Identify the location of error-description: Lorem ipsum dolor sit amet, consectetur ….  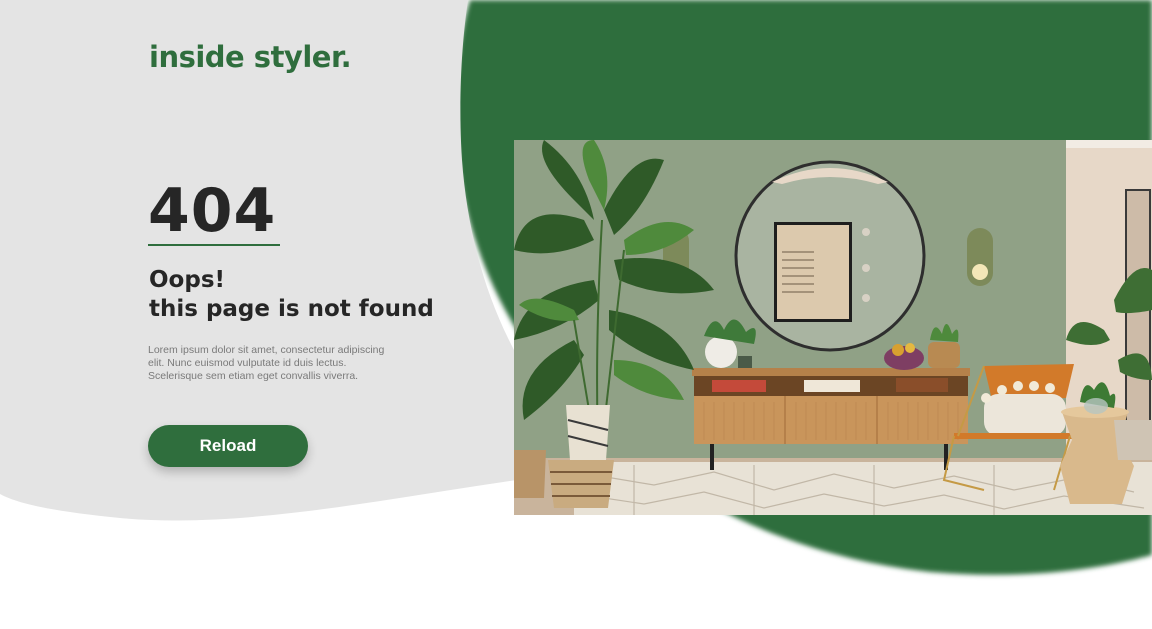
(266, 363).